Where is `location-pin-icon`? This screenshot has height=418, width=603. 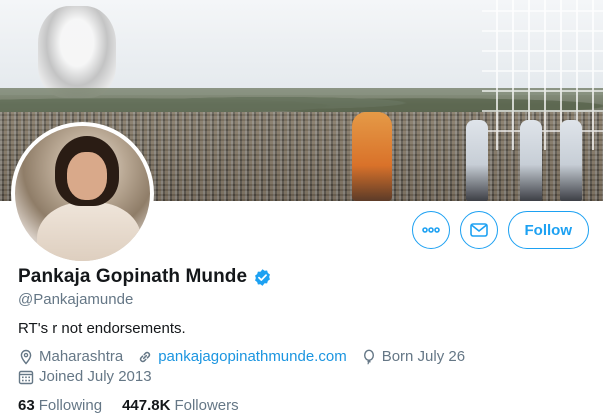 location-pin-icon is located at coordinates (26, 357).